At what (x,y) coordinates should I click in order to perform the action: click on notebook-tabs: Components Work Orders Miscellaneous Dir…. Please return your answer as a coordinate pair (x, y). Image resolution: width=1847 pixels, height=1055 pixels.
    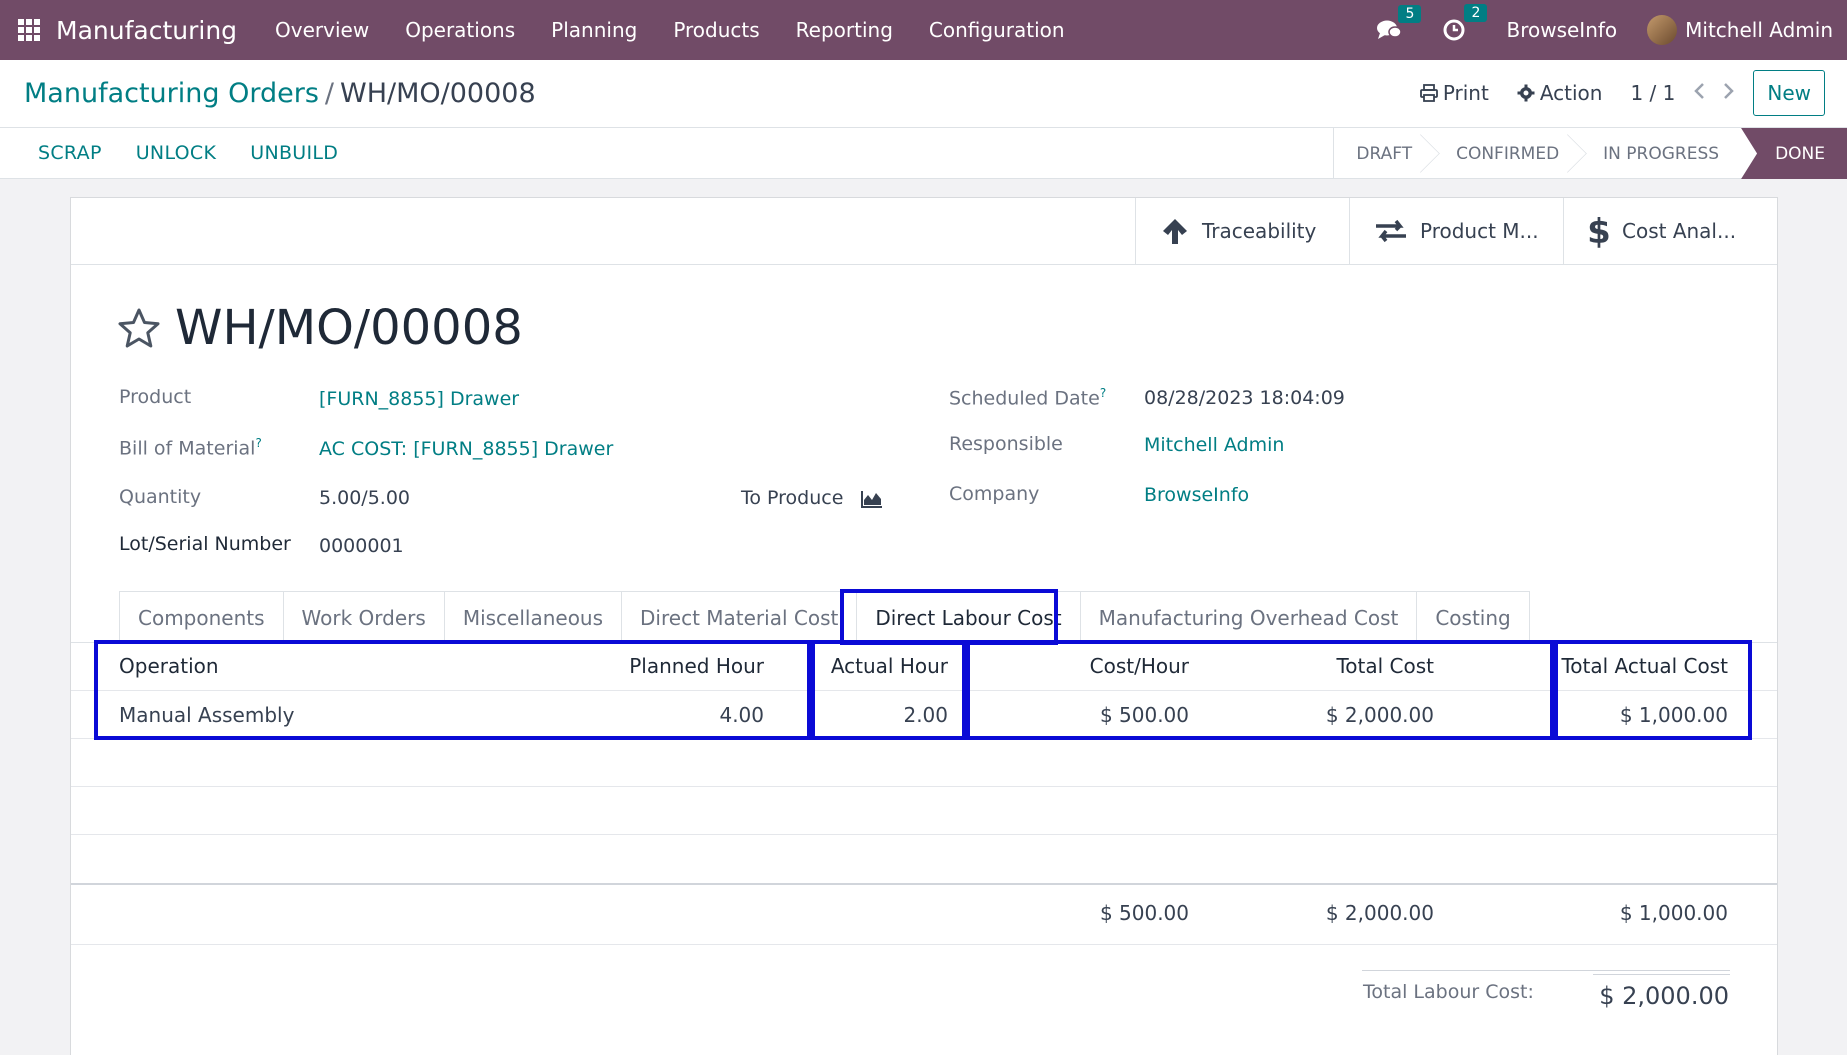
    Looking at the image, I should click on (824, 617).